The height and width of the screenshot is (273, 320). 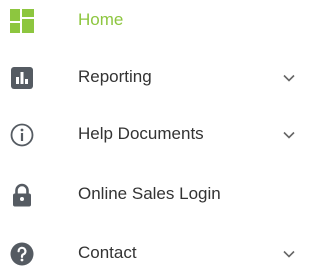 What do you see at coordinates (22, 254) in the screenshot?
I see `question-circle-icon` at bounding box center [22, 254].